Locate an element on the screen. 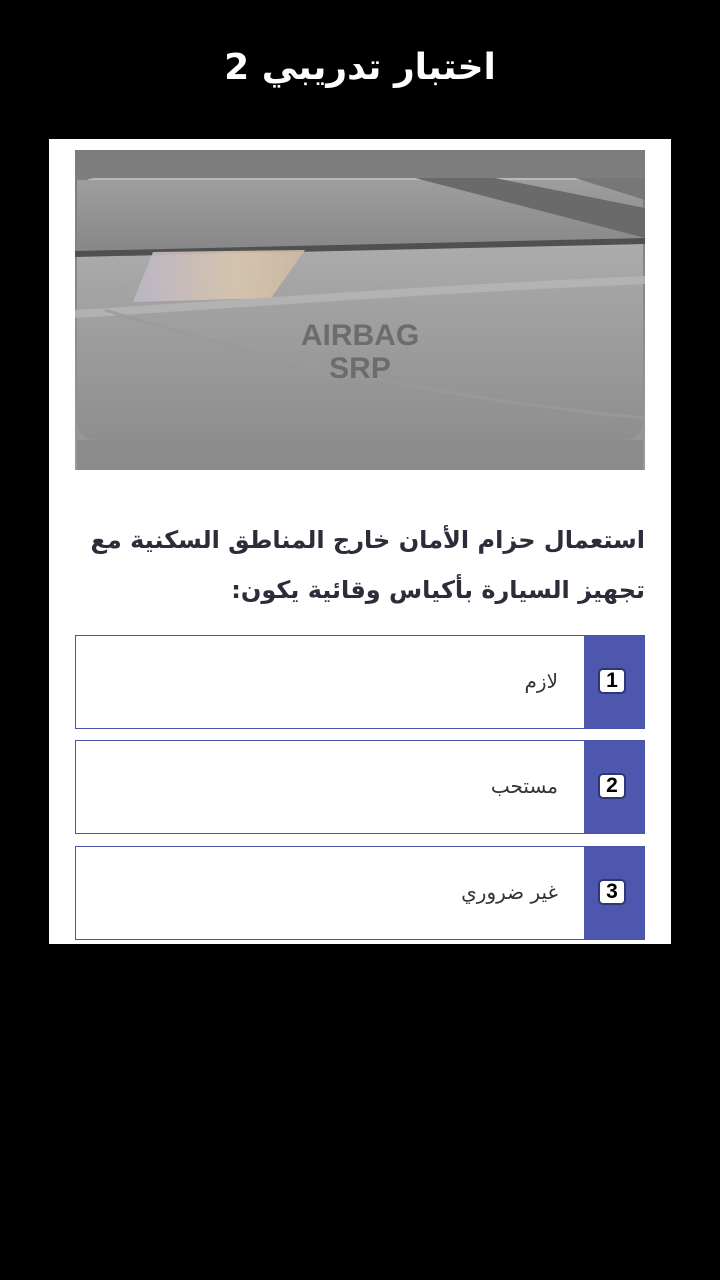 The height and width of the screenshot is (1280, 720). airbag-label: AIRBAG is located at coordinates (360, 335).